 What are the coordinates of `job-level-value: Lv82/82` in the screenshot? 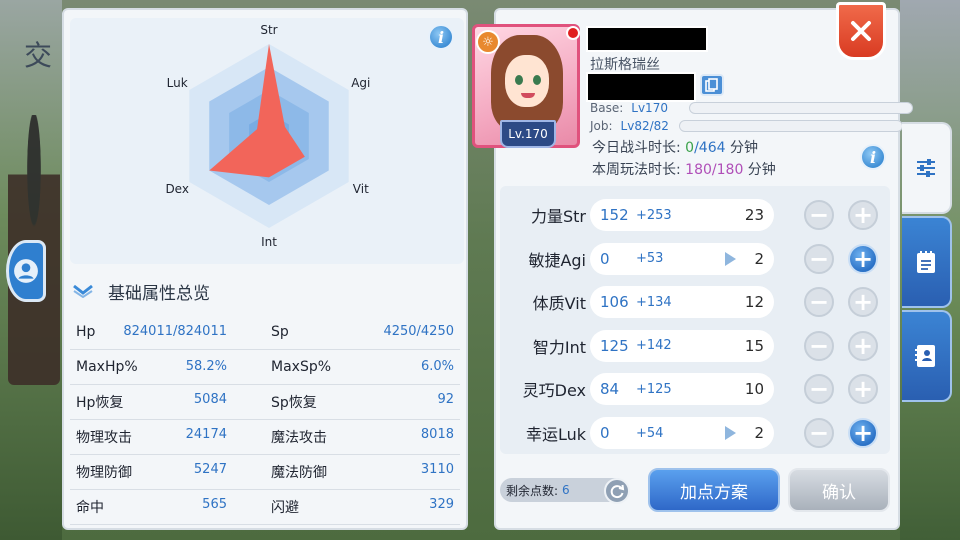 It's located at (644, 126).